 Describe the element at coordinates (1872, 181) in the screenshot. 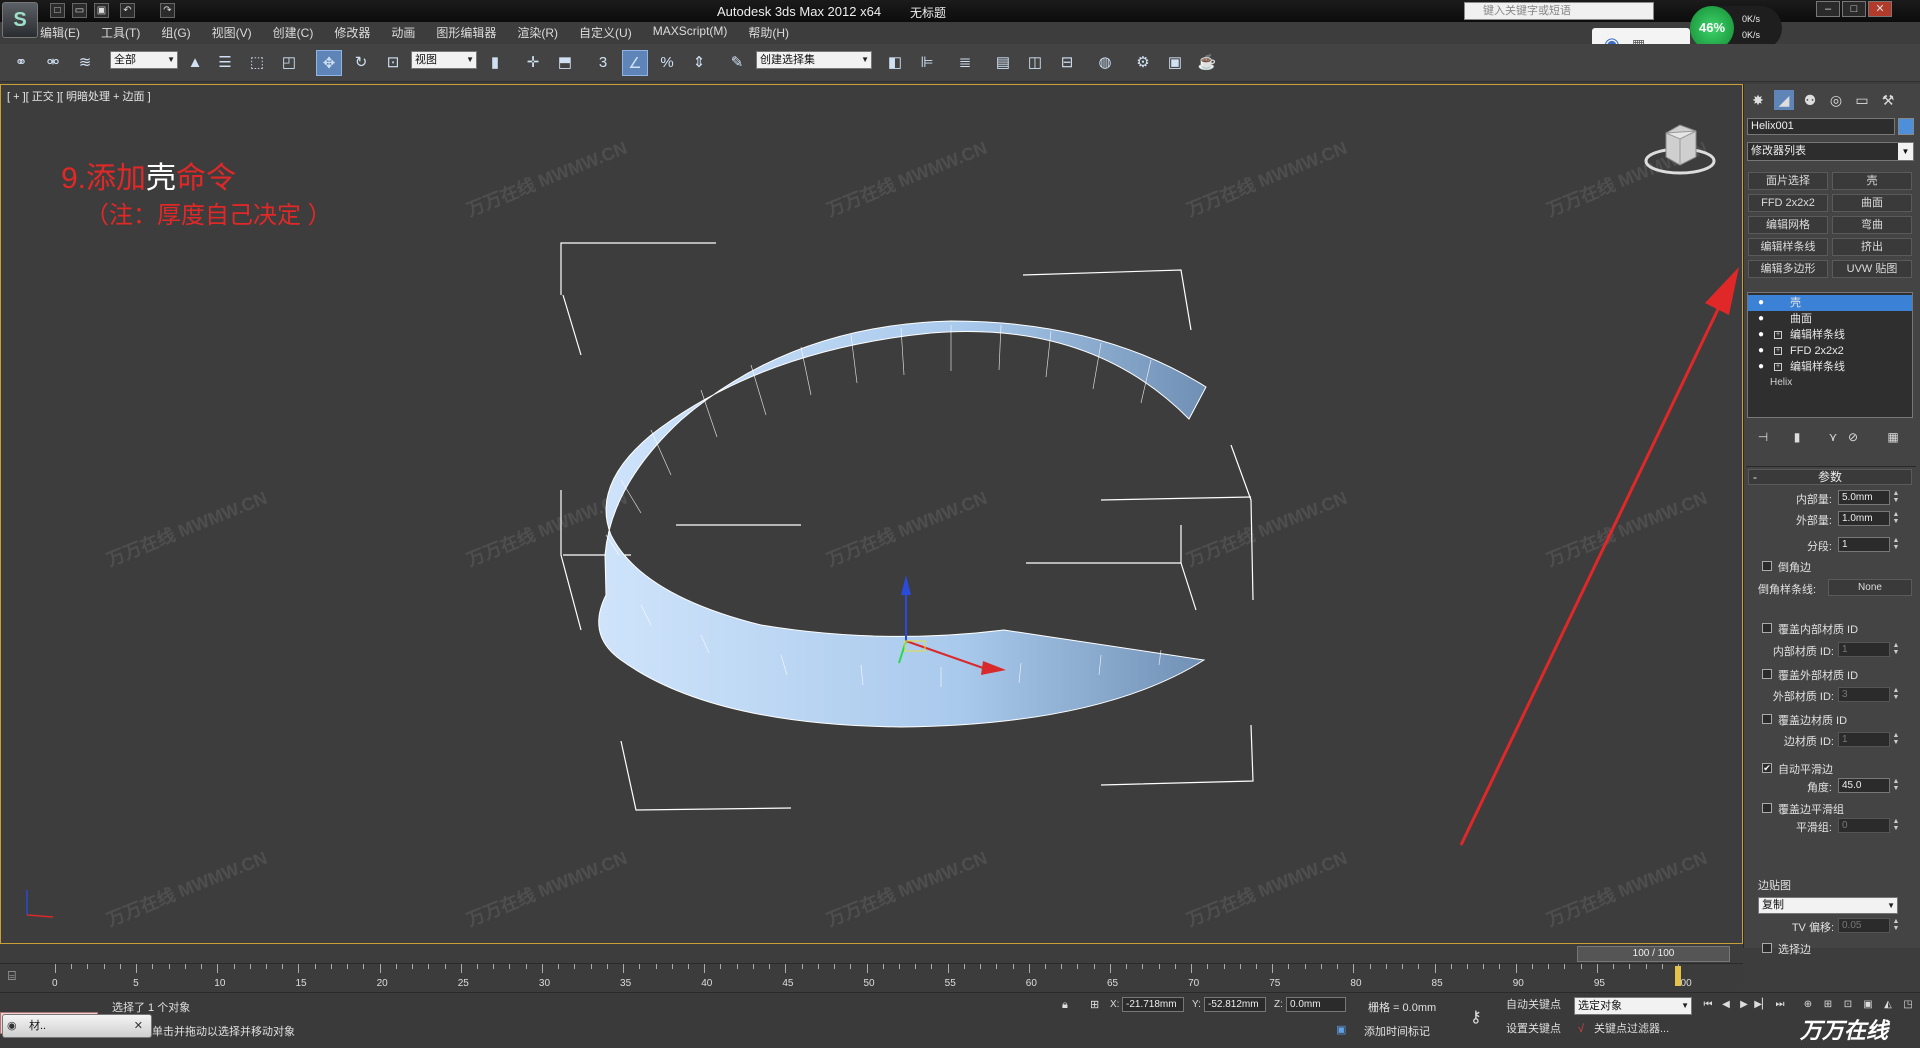

I see `modifier-button-shell: 壳` at that location.